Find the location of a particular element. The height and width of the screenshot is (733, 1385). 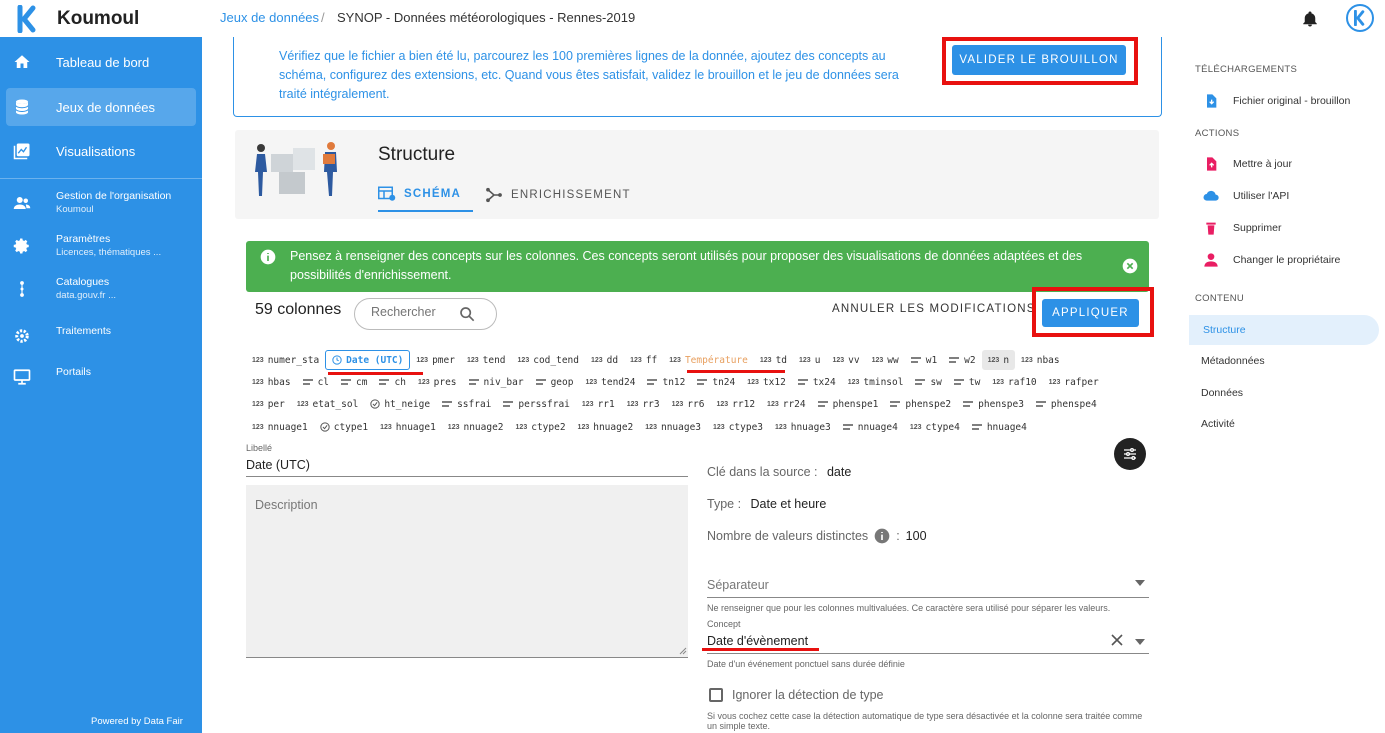

column-chip: tn12 is located at coordinates (666, 382).